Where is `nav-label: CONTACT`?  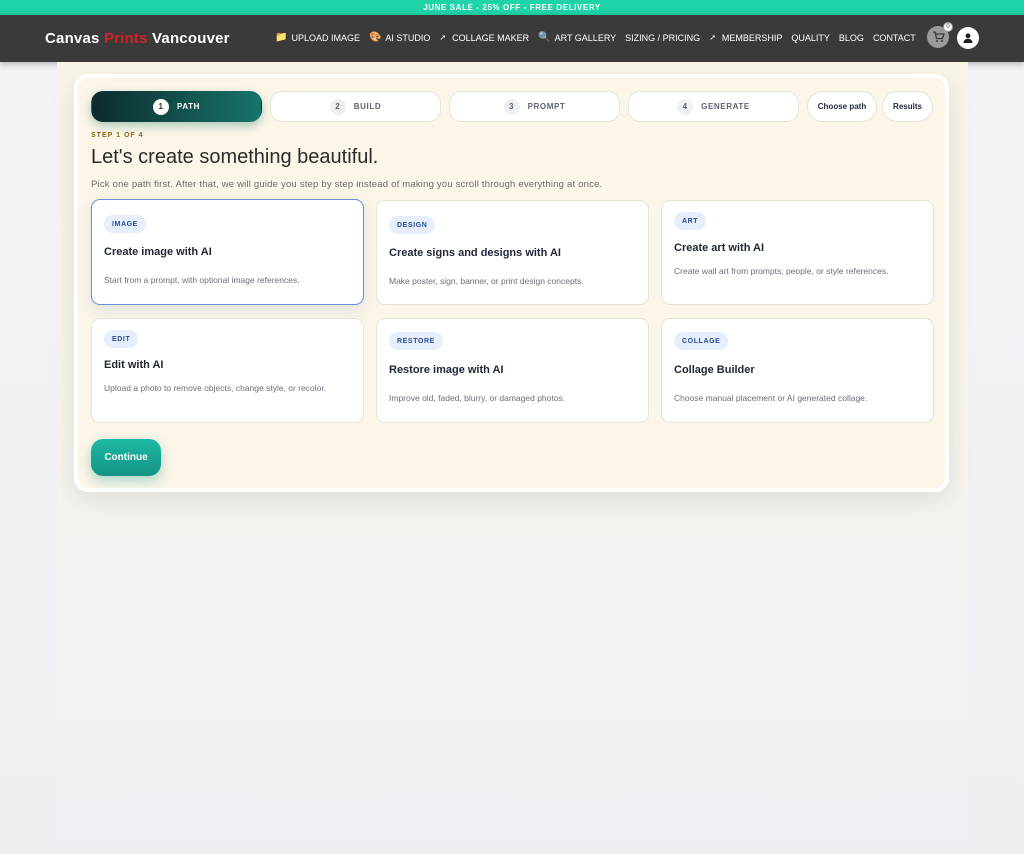
nav-label: CONTACT is located at coordinates (894, 37).